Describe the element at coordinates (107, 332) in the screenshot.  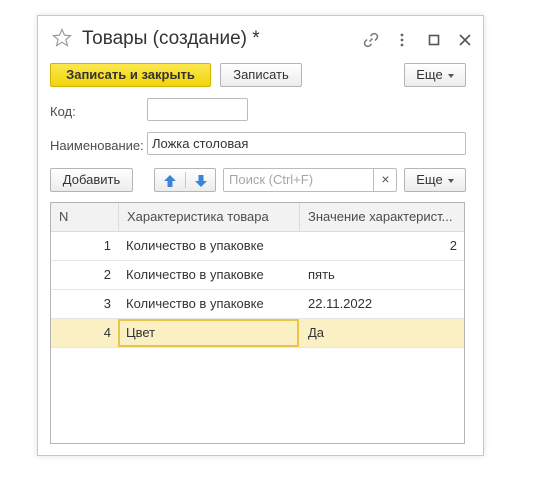
I see `row-number: 4` at that location.